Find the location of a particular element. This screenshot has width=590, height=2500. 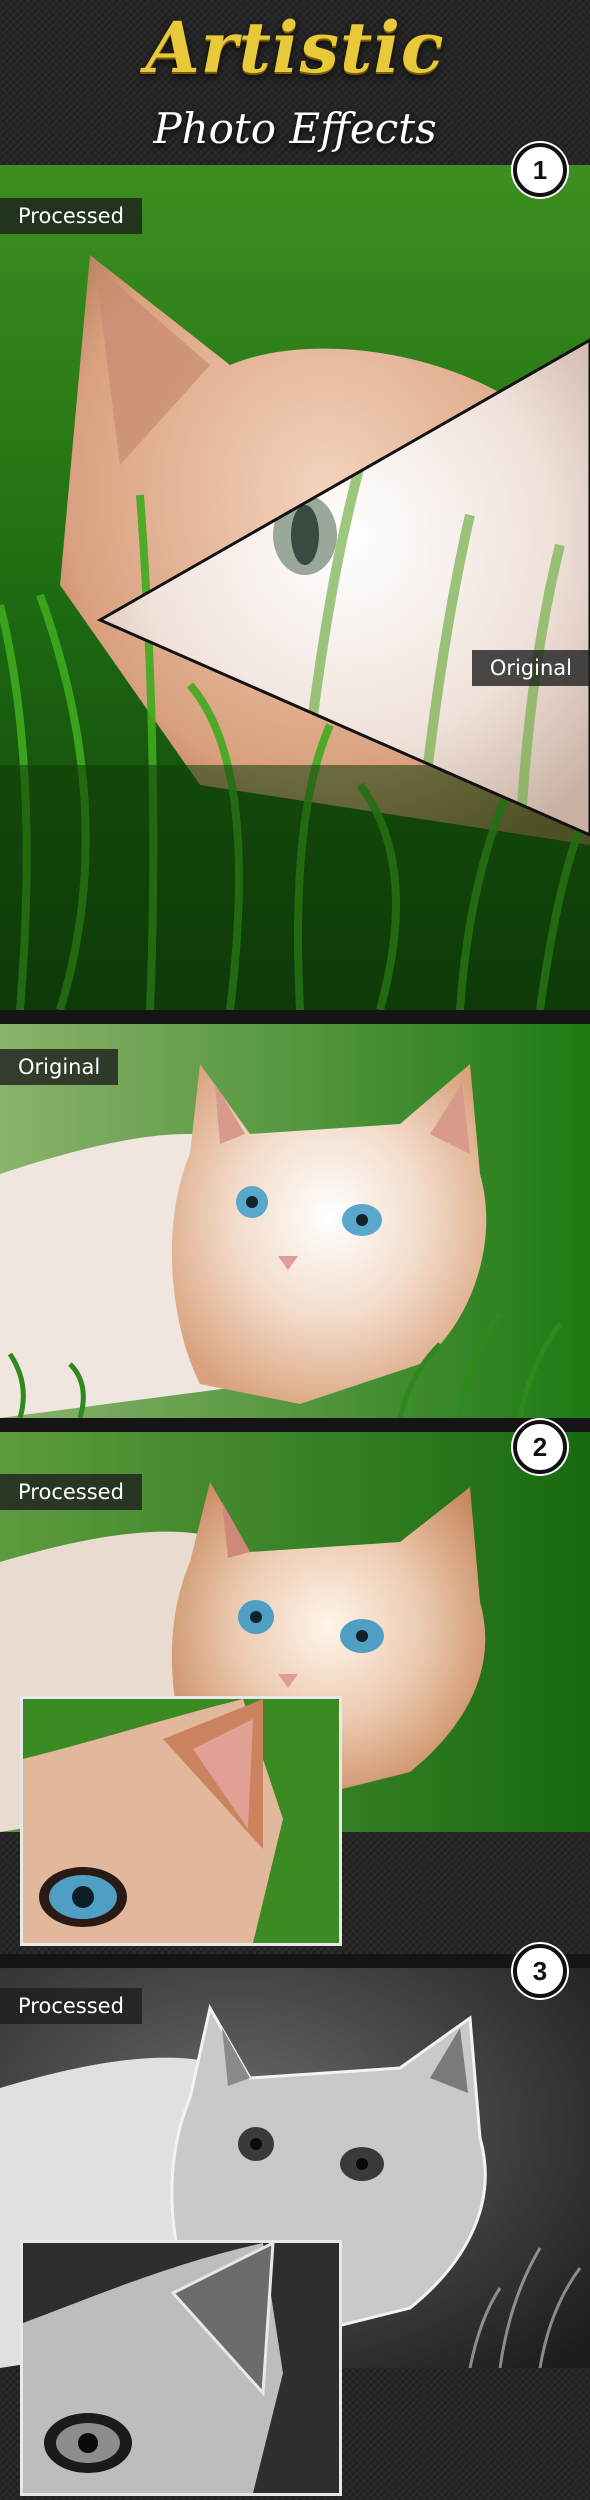

section-1-badge: 1 is located at coordinates (540, 170).